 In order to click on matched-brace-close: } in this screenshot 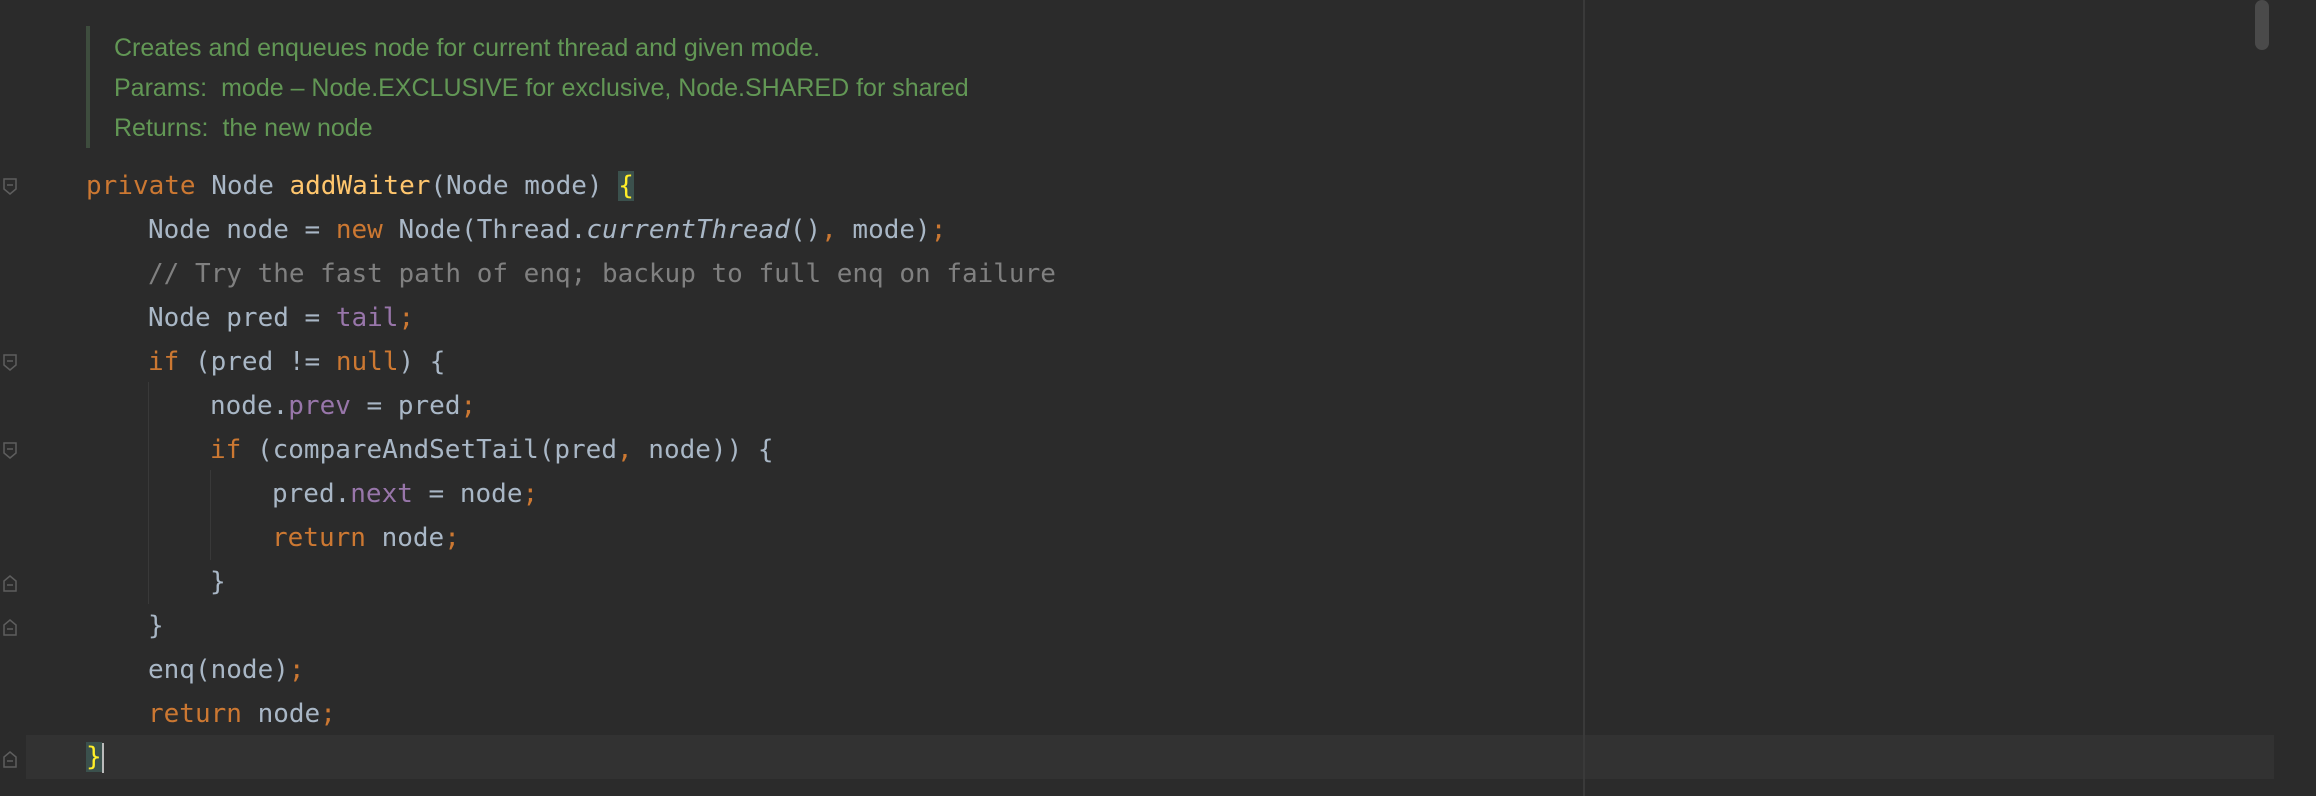, I will do `click(94, 757)`.